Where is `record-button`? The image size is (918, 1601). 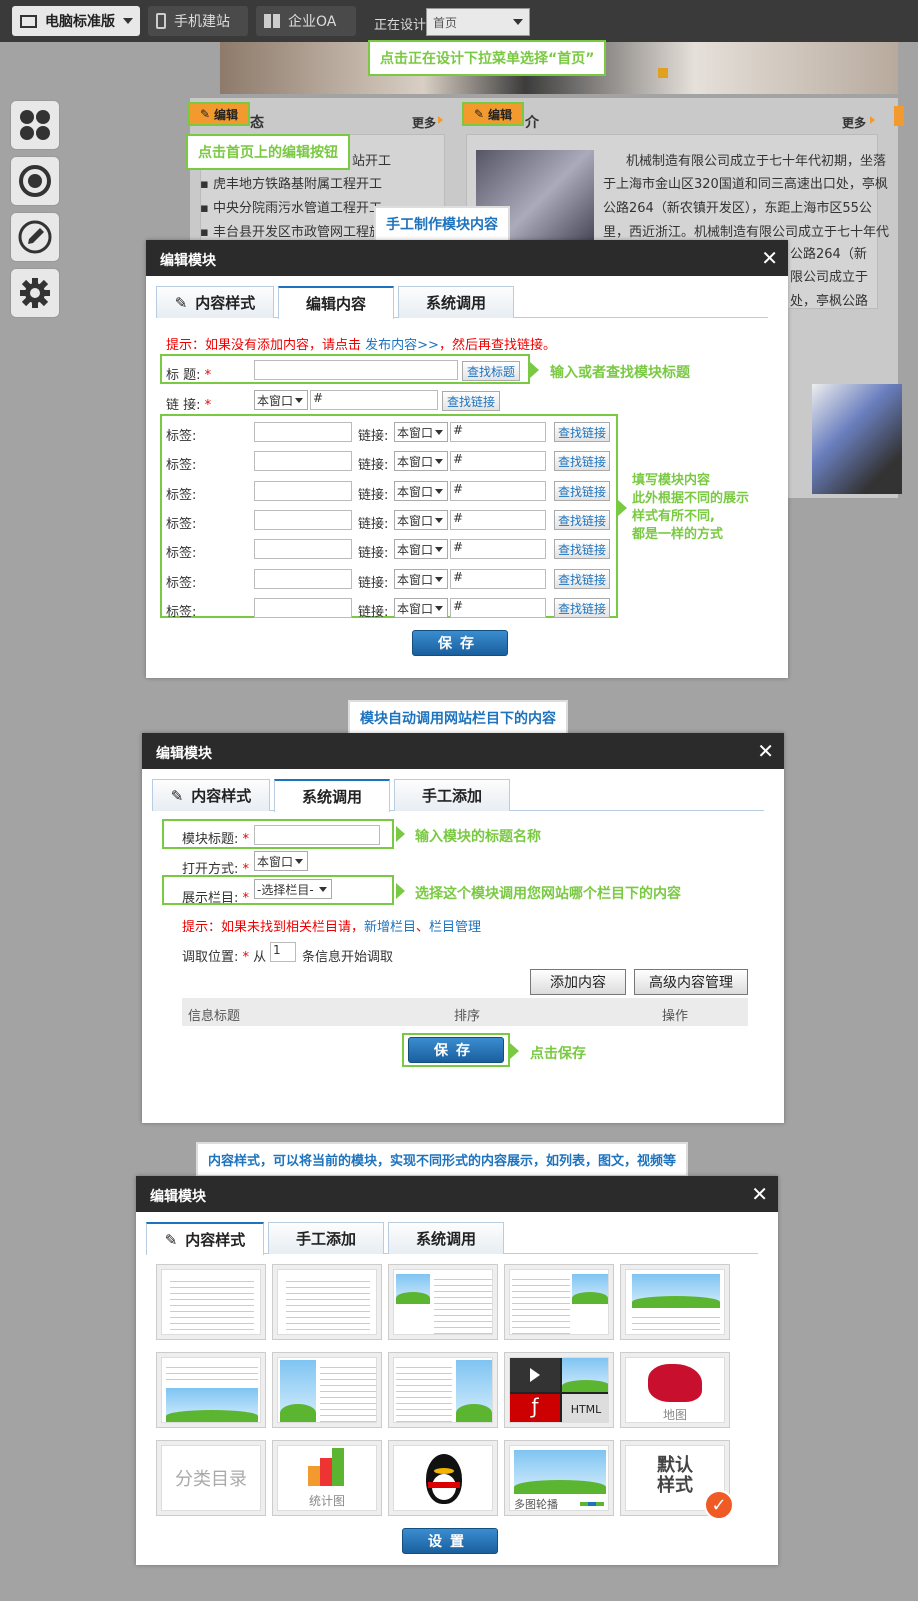
record-button is located at coordinates (35, 181).